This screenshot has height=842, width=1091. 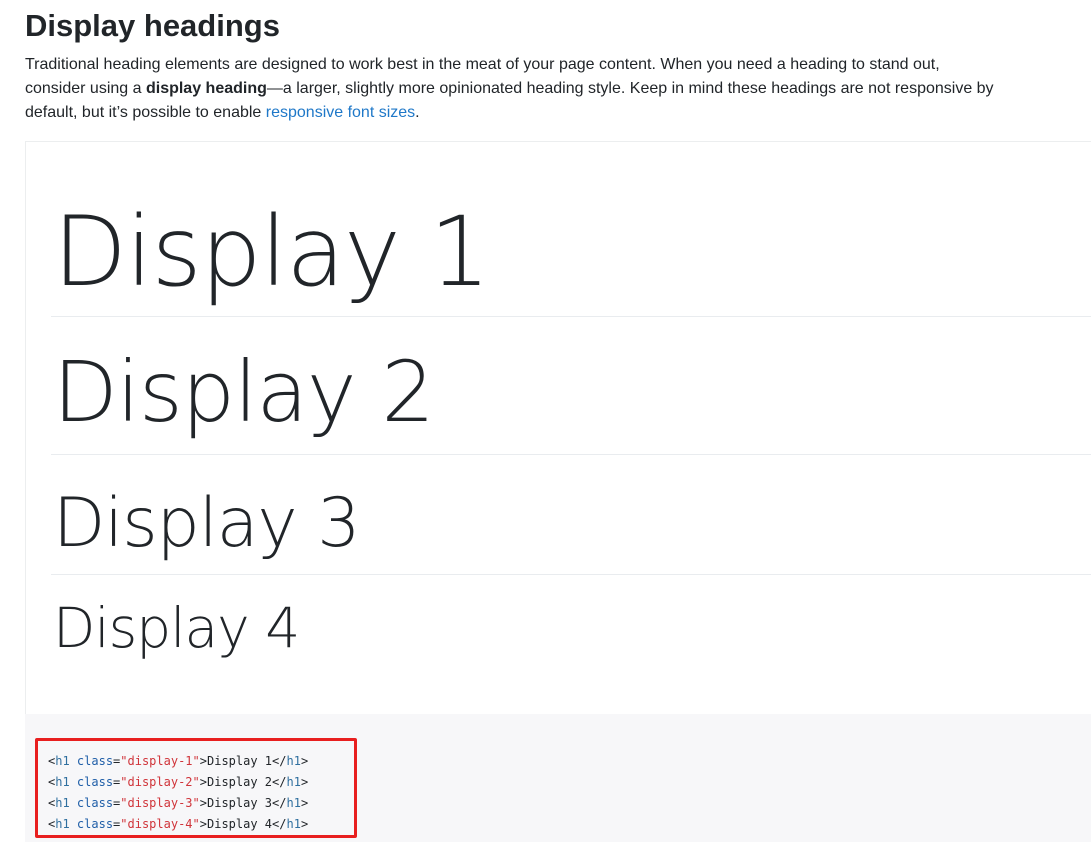 What do you see at coordinates (571, 393) in the screenshot?
I see `display-2-heading: Display 2` at bounding box center [571, 393].